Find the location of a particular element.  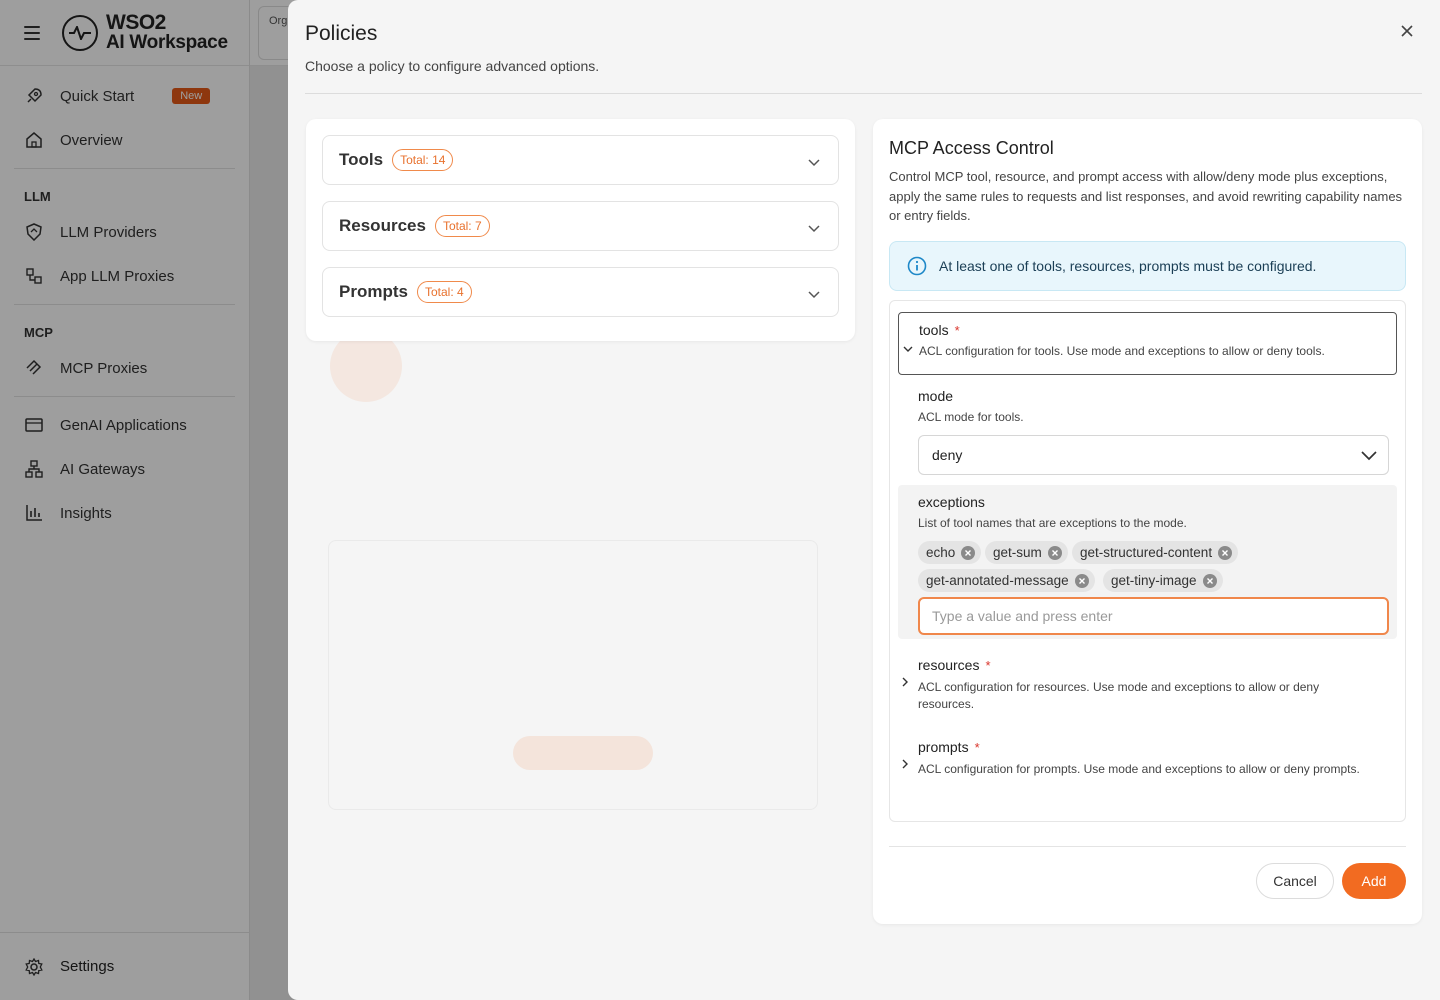

field-name: tools is located at coordinates (934, 330).